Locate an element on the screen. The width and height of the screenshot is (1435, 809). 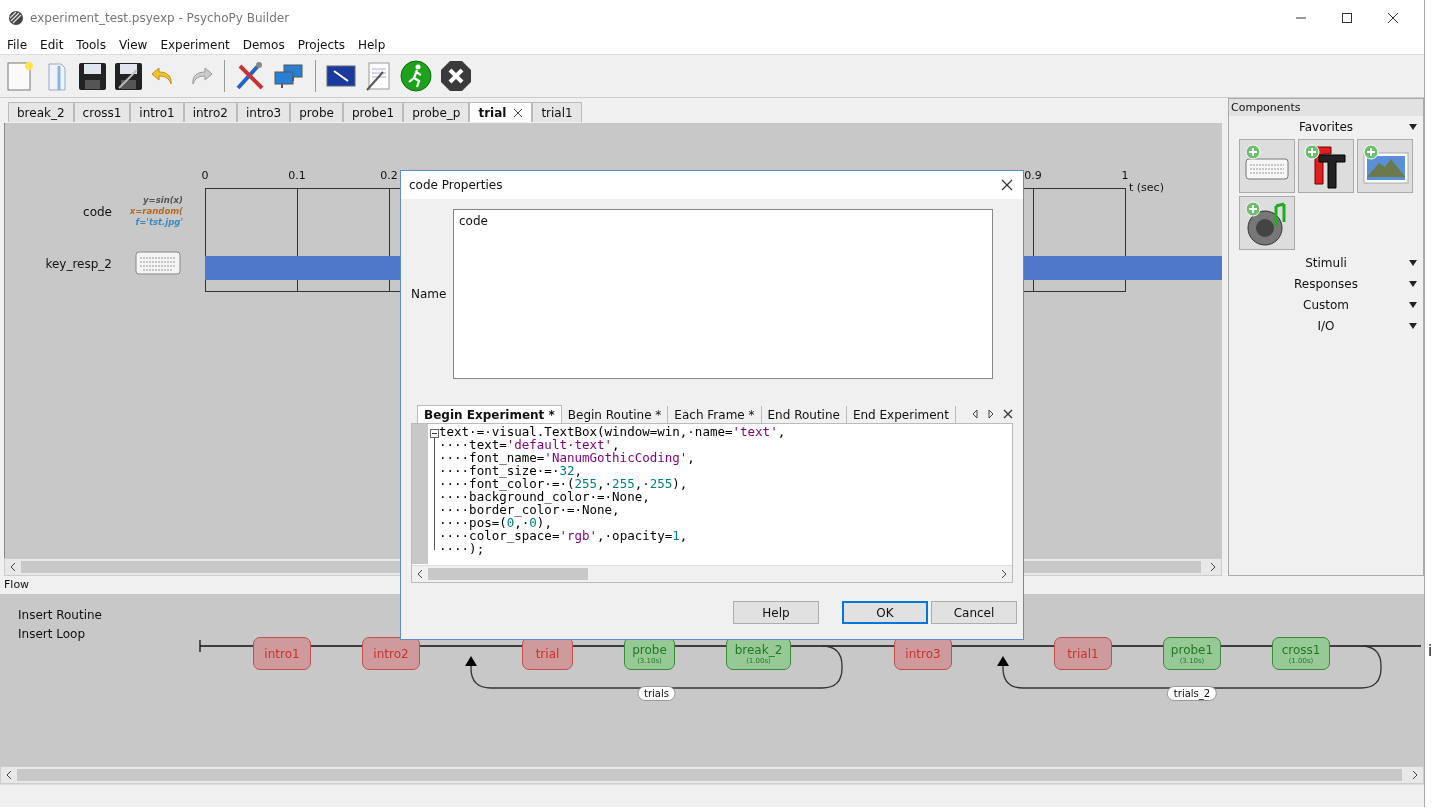
routine-name: probe1 is located at coordinates (1192, 649).